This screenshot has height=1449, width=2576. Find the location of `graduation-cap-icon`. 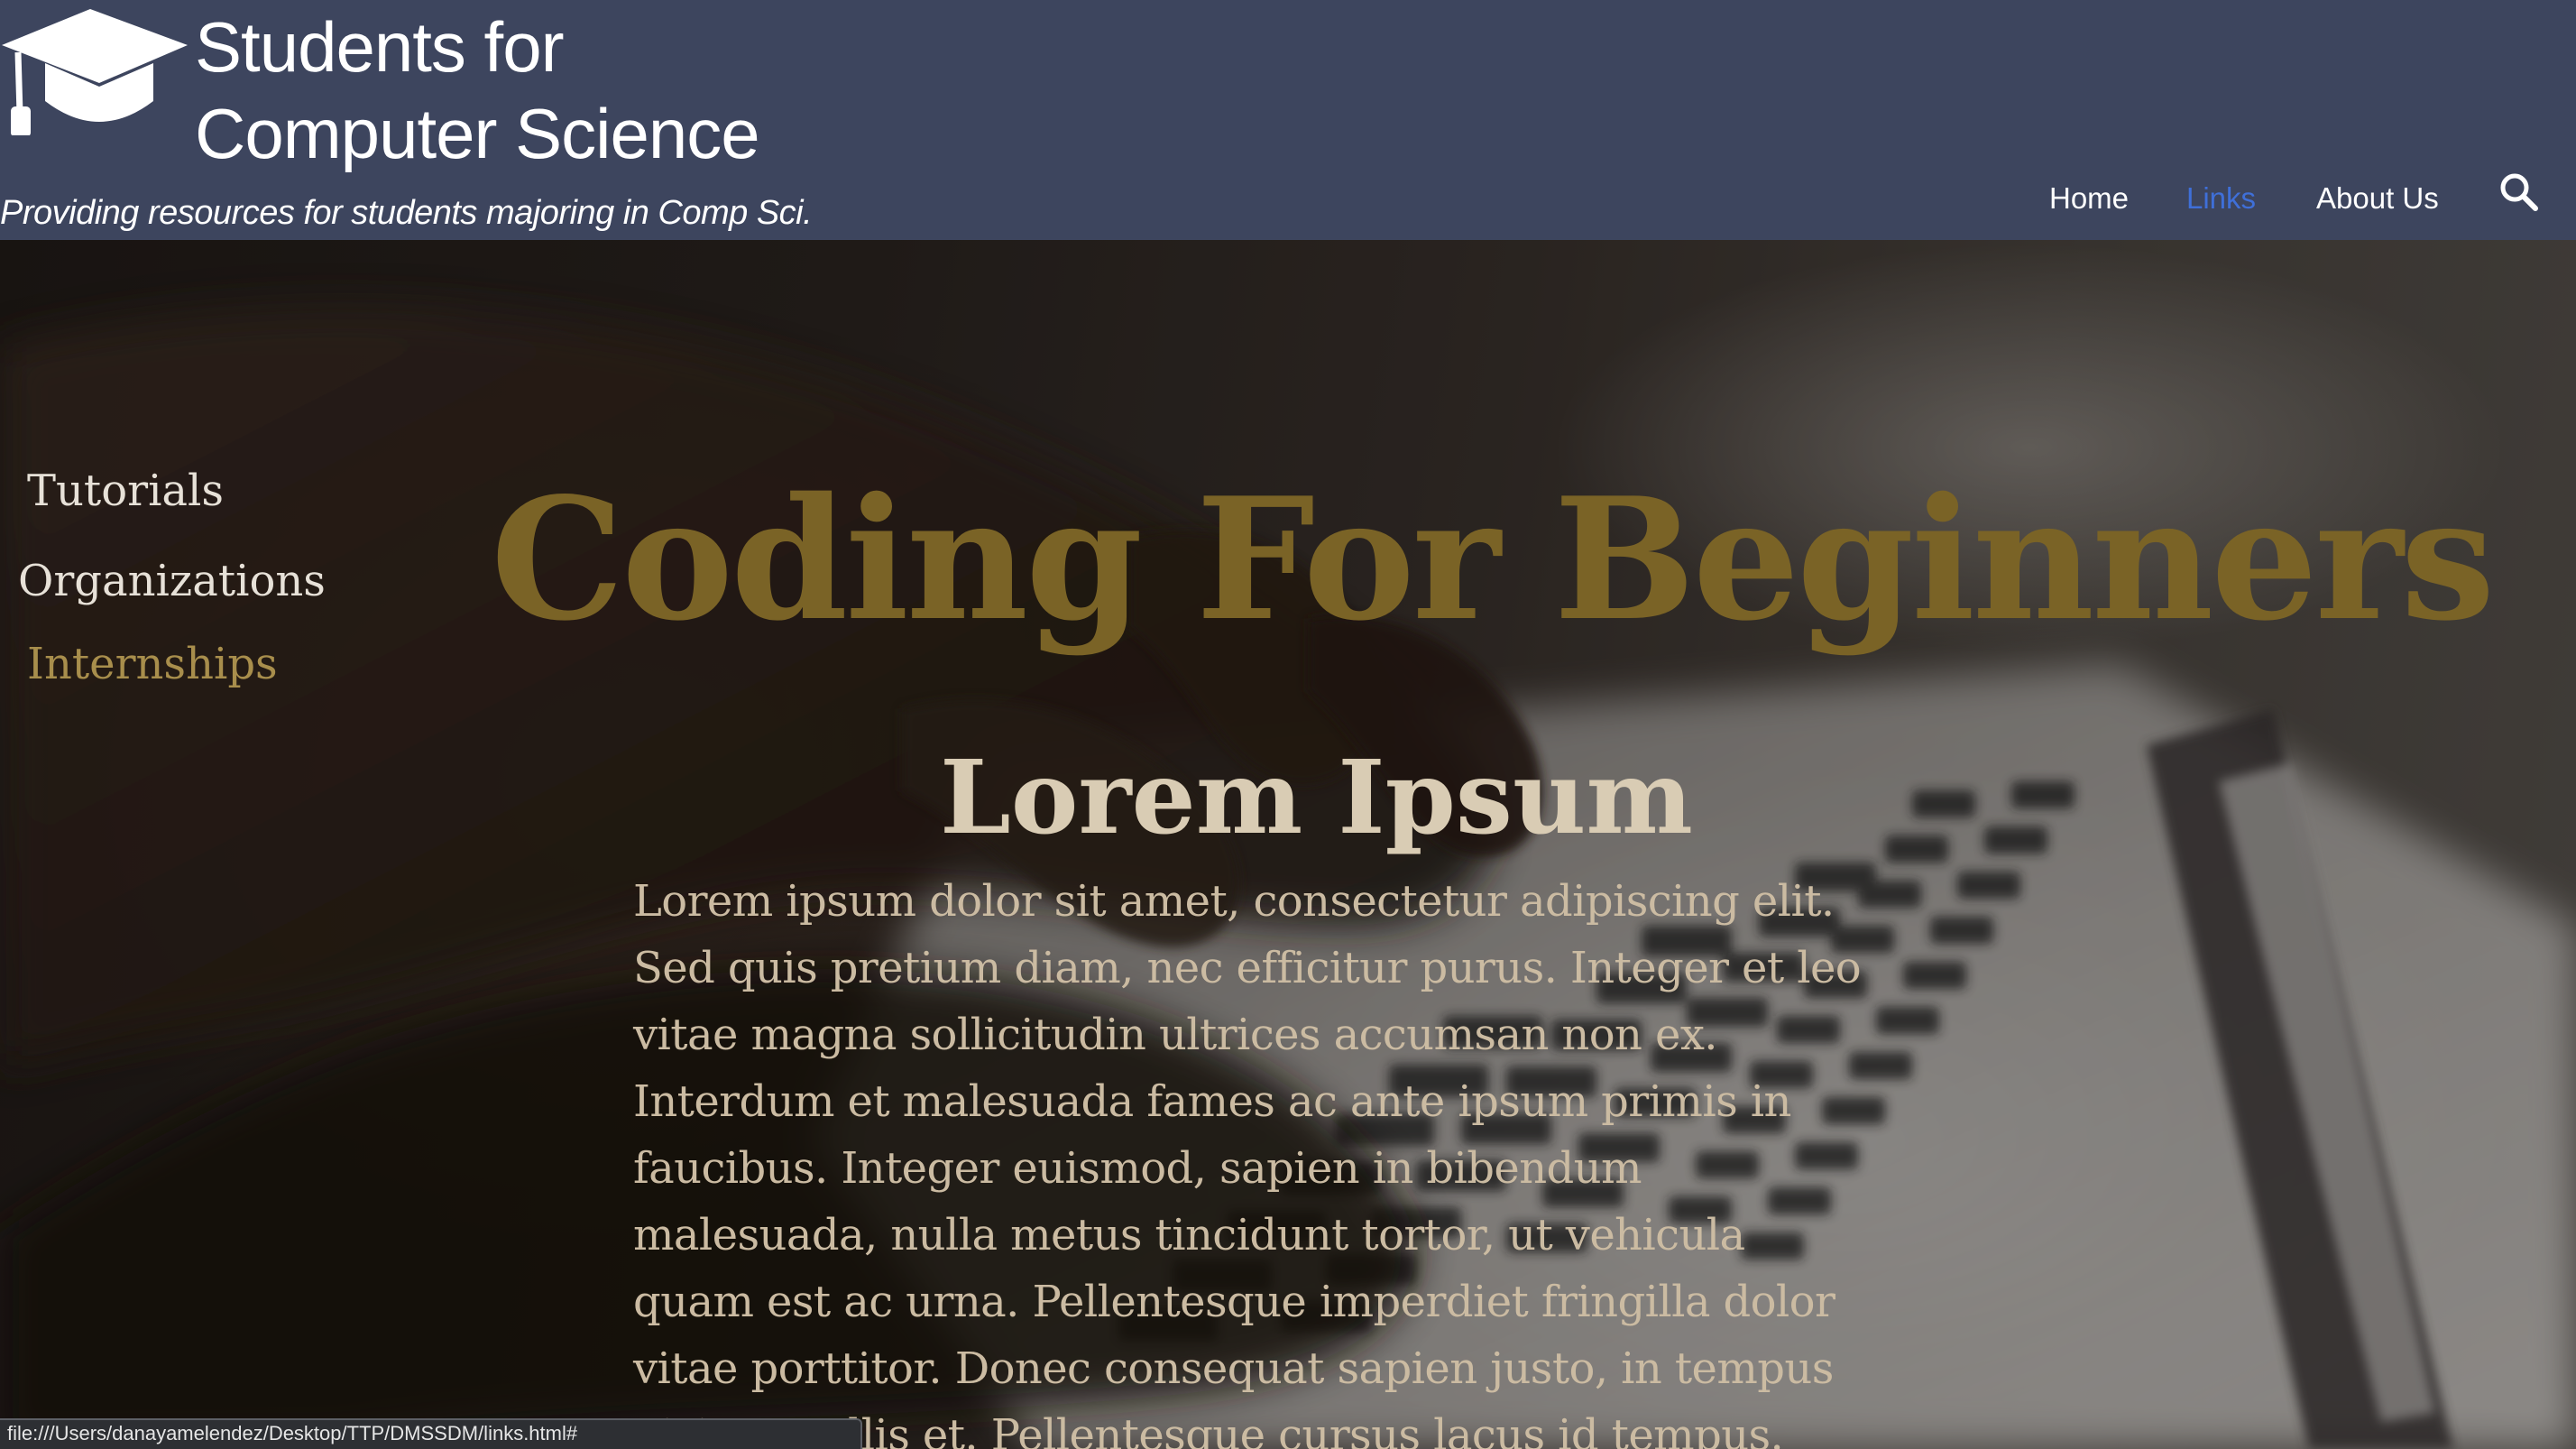

graduation-cap-icon is located at coordinates (94, 71).